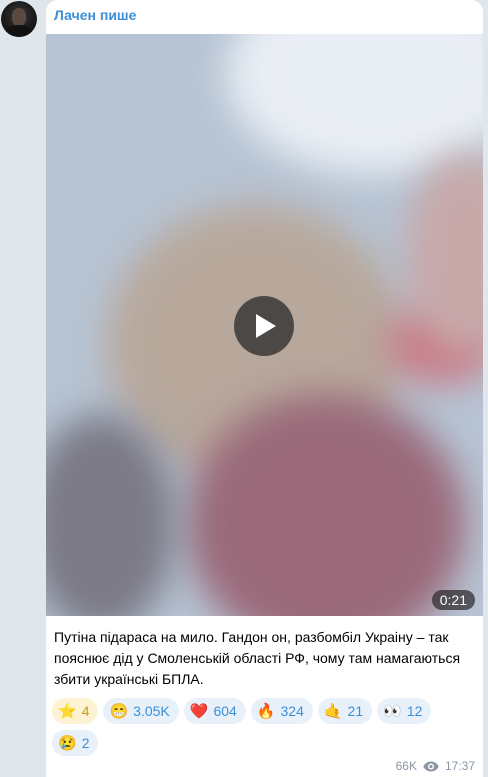 This screenshot has height=777, width=488. Describe the element at coordinates (406, 766) in the screenshot. I see `view-count: 66K` at that location.